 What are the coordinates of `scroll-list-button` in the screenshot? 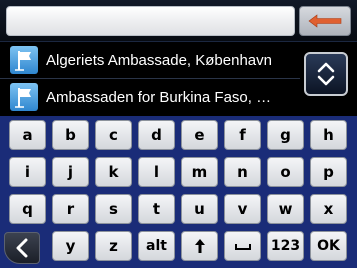 It's located at (326, 74).